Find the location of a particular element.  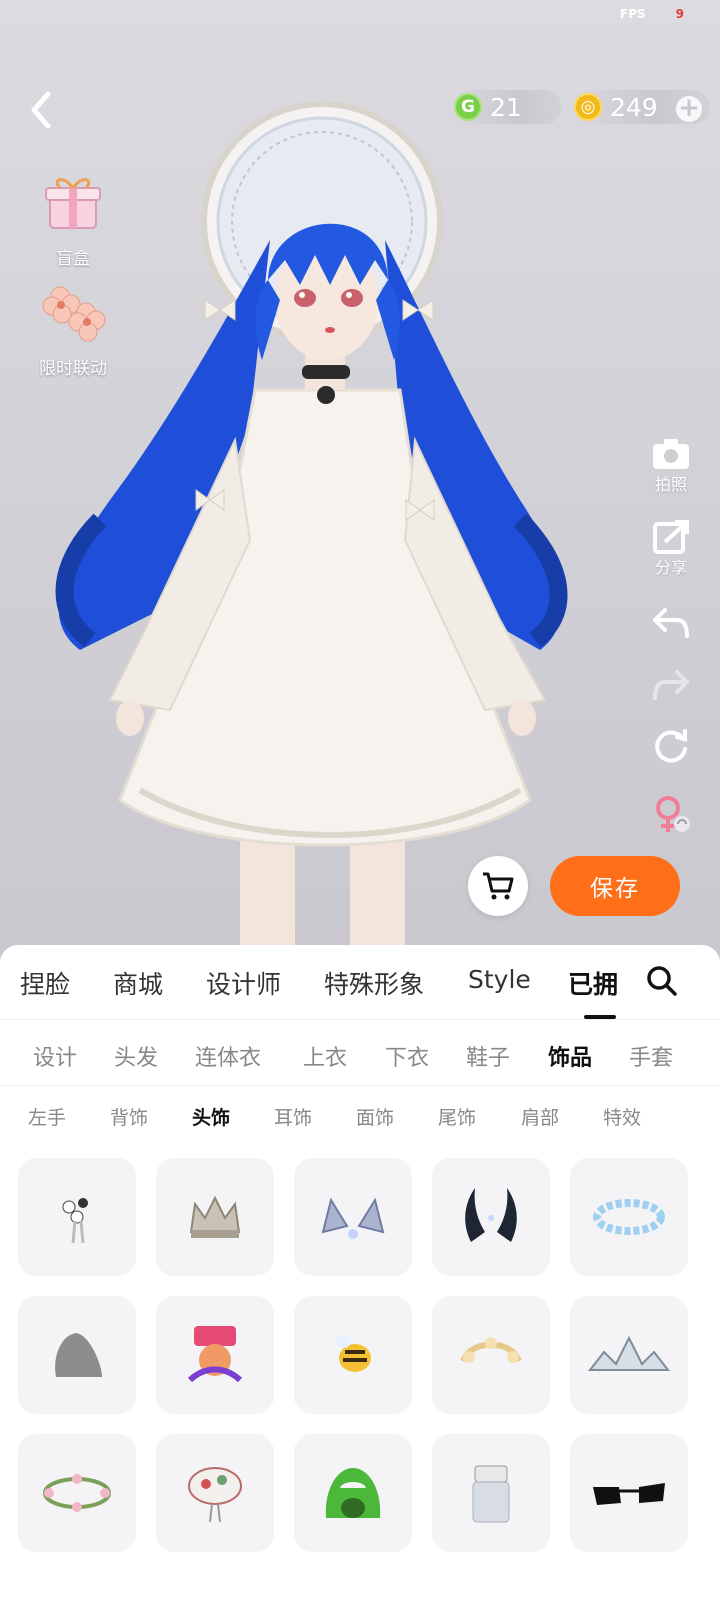

horns-icon is located at coordinates (491, 1215).